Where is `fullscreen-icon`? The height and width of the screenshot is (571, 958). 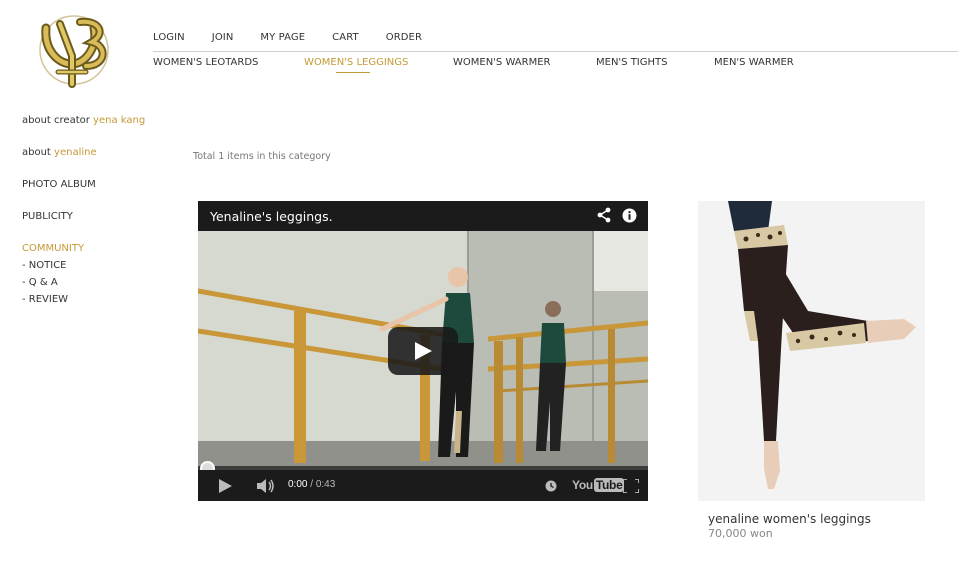 fullscreen-icon is located at coordinates (631, 486).